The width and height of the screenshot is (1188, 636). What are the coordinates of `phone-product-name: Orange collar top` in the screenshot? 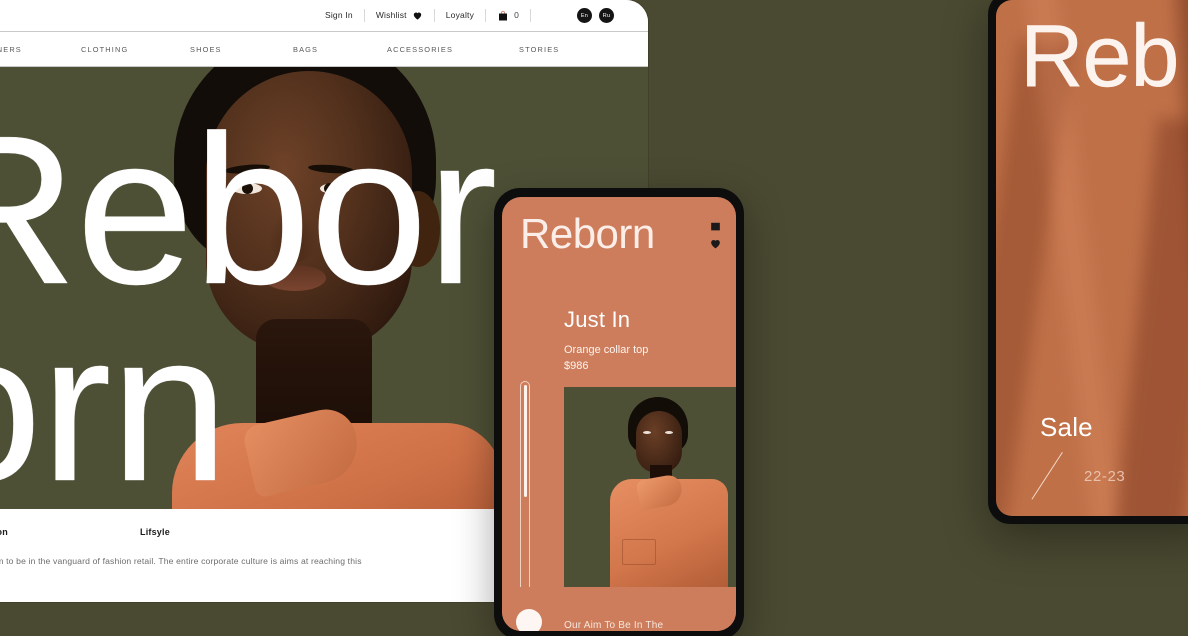 It's located at (606, 350).